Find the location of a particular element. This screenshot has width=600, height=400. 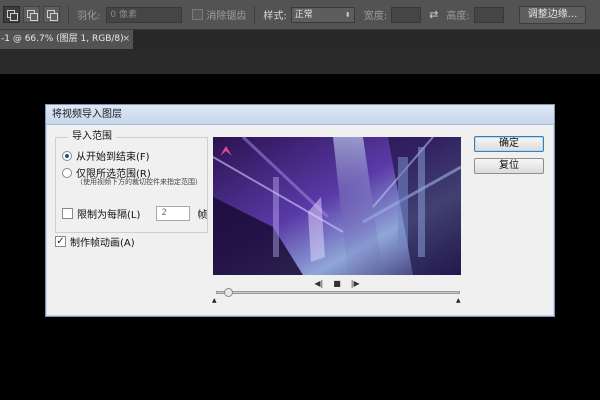

radio-row-start-to-end: 从开始到结束(F) is located at coordinates (106, 155).